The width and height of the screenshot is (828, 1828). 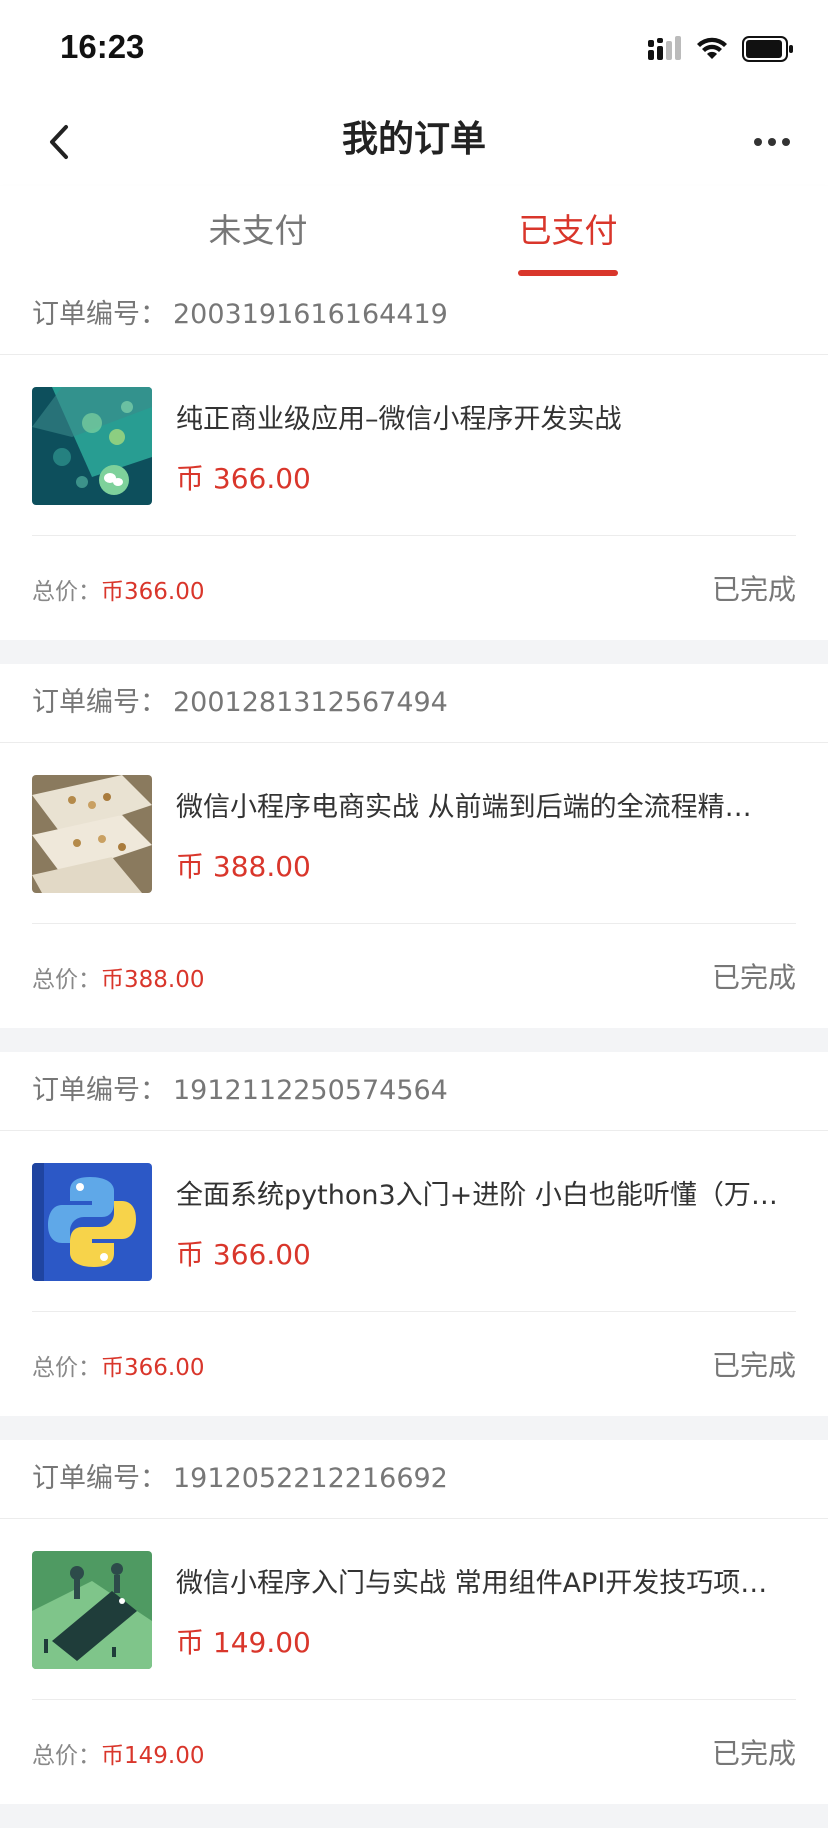 What do you see at coordinates (414, 231) in the screenshot?
I see `order-tabs: 未支付 已支付` at bounding box center [414, 231].